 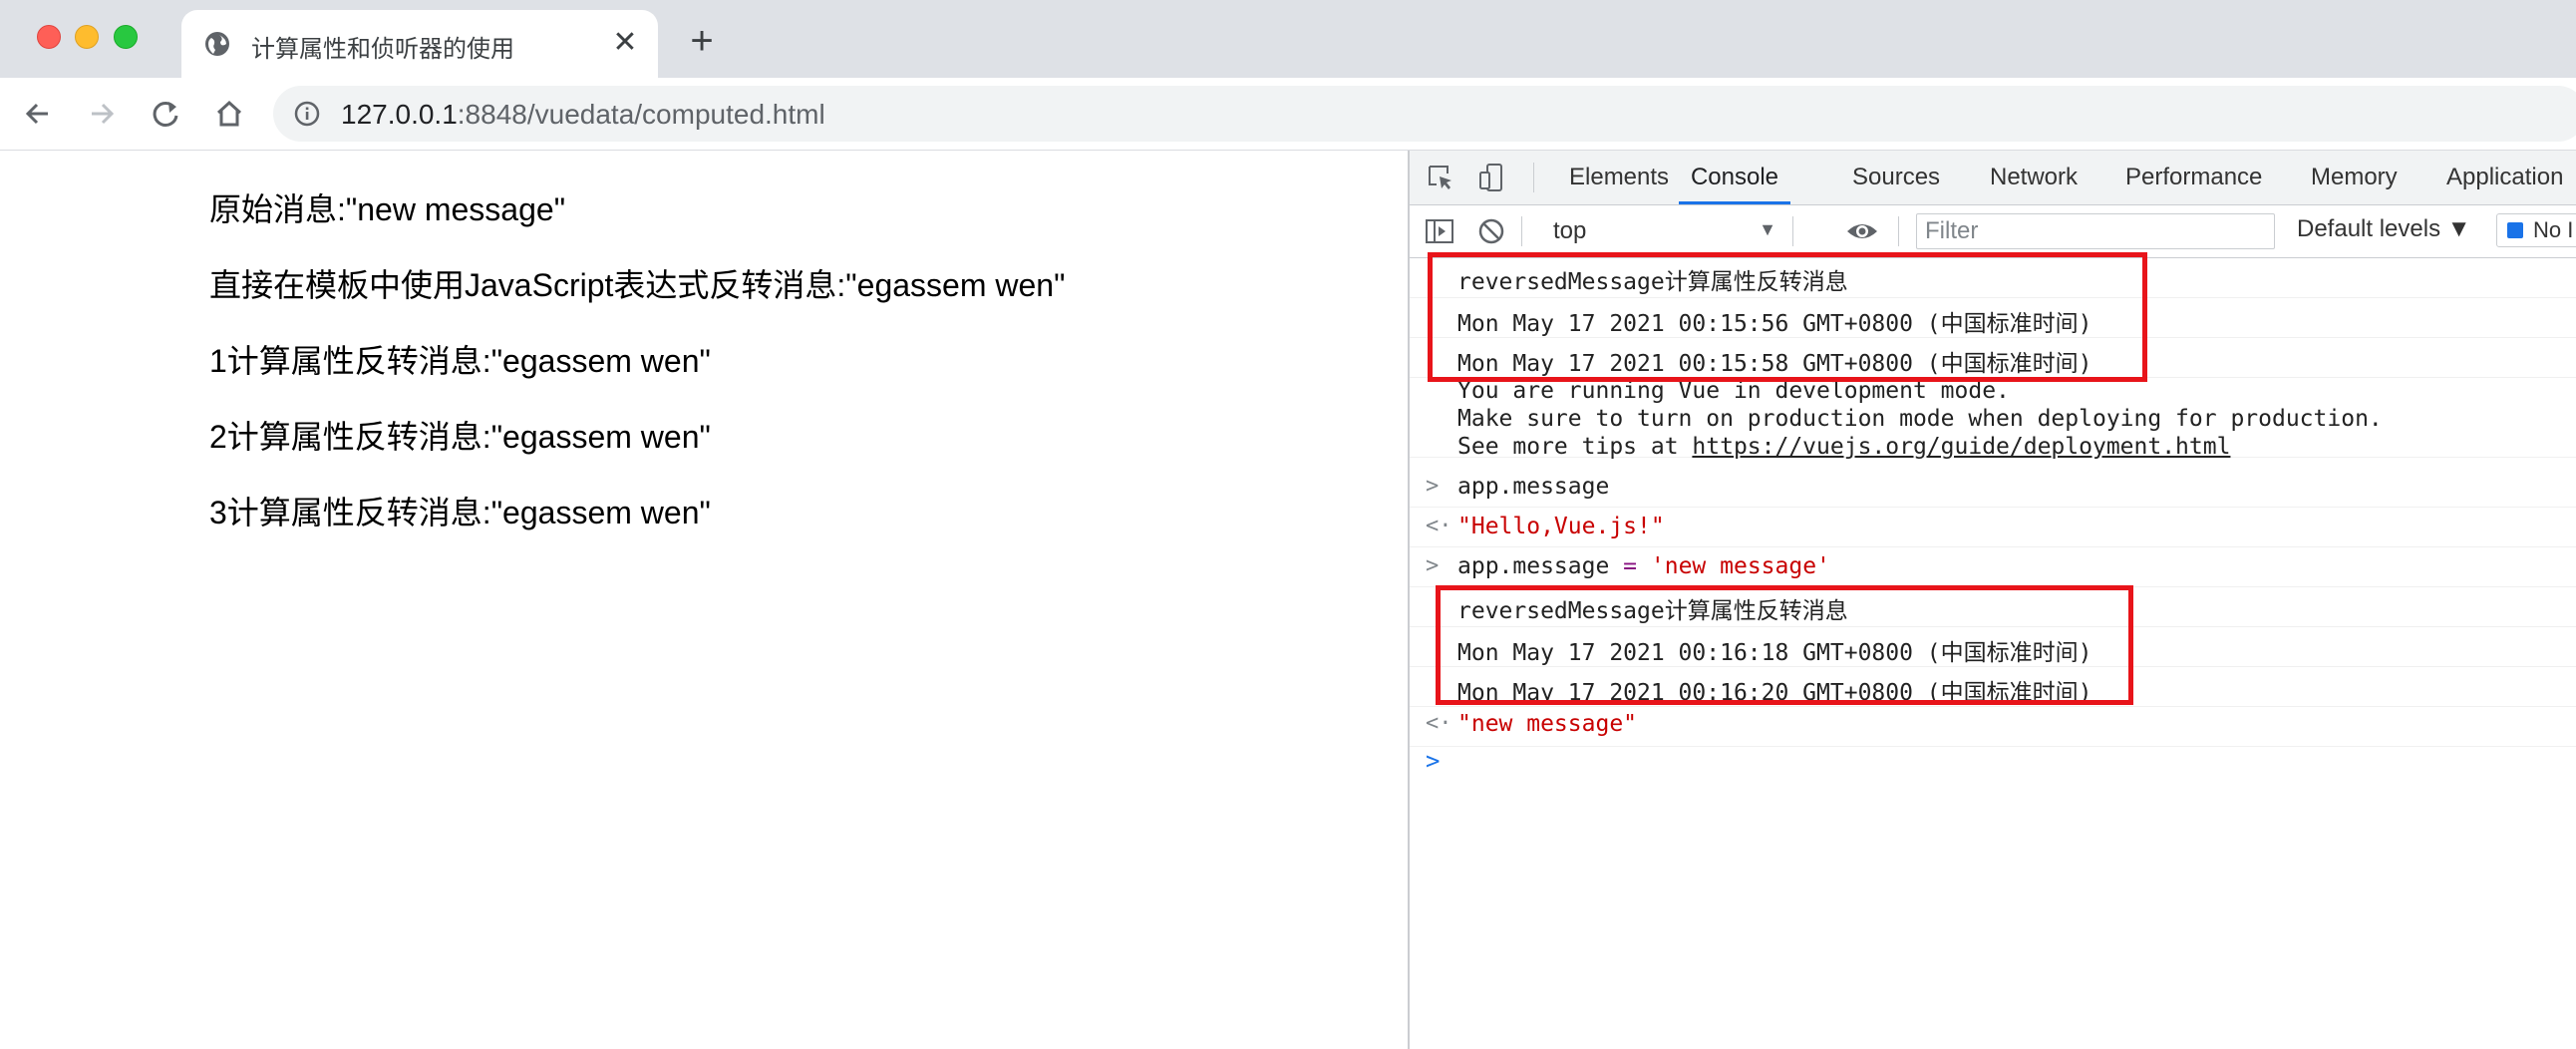 I want to click on assignment-operator: =, so click(x=1630, y=566).